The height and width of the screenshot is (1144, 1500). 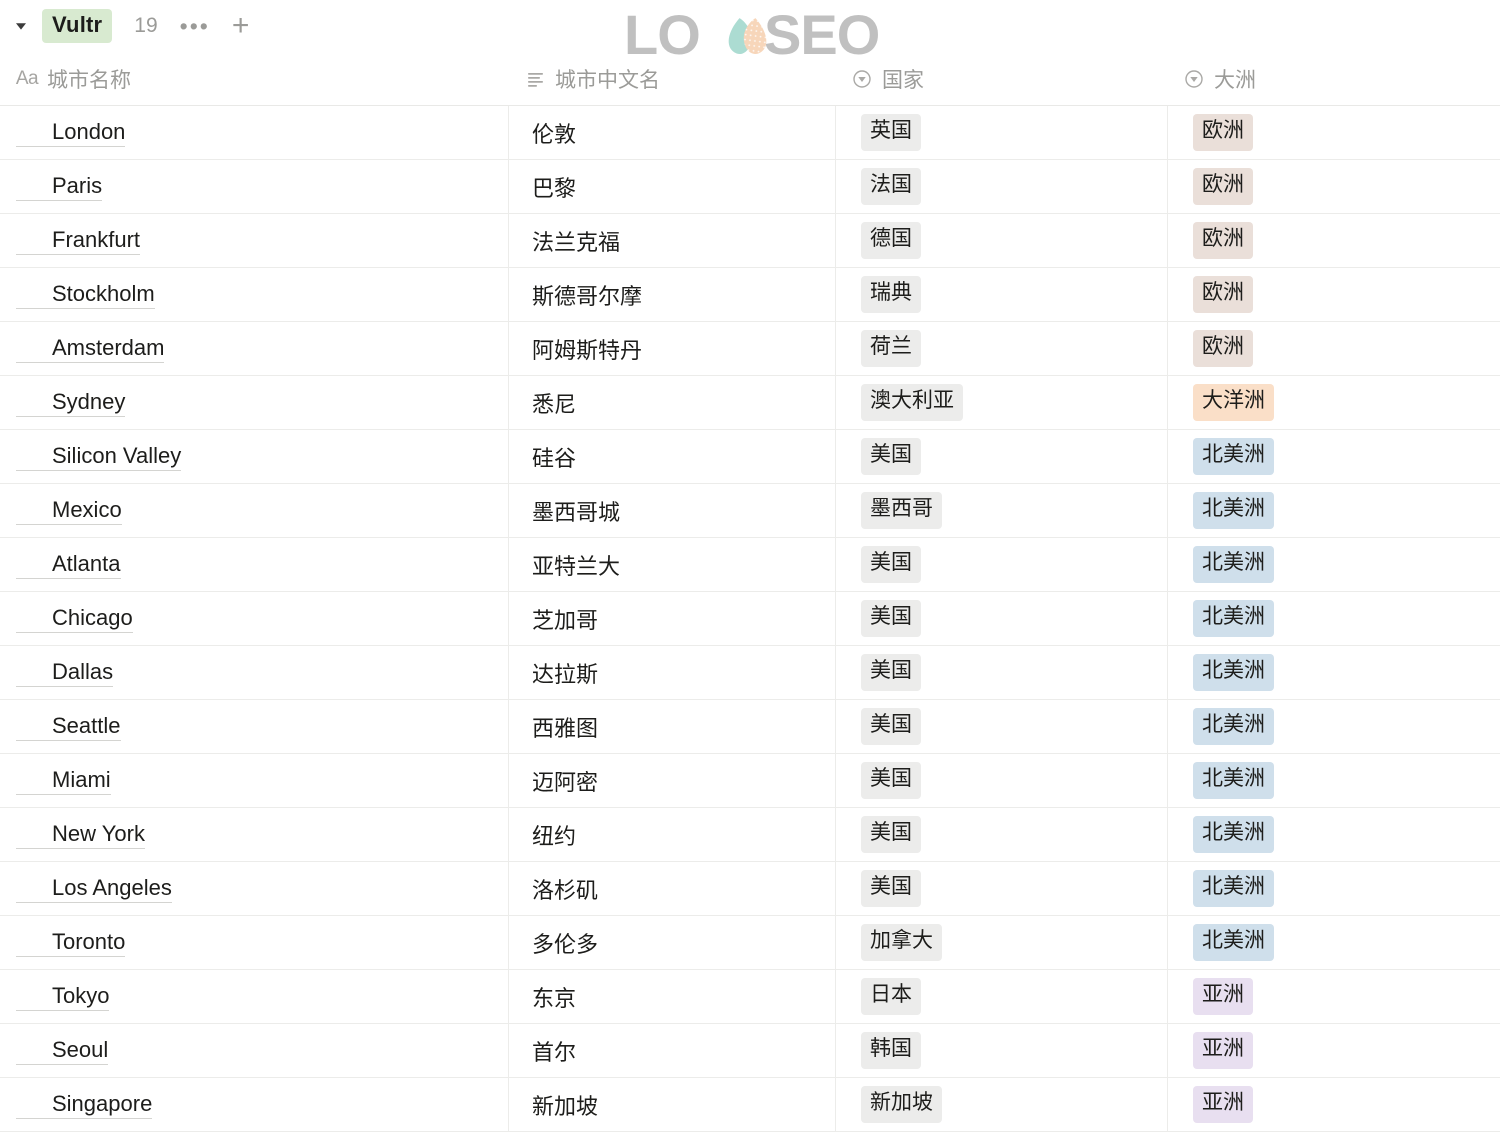 What do you see at coordinates (84, 1105) in the screenshot?
I see `city-page-link: Singapore` at bounding box center [84, 1105].